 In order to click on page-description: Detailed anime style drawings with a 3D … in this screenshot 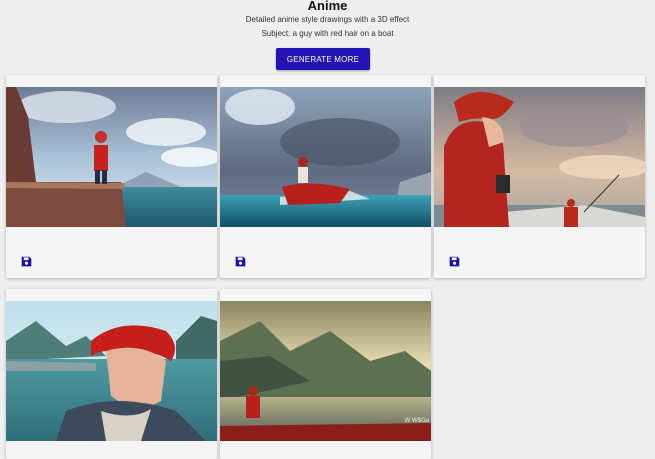, I will do `click(327, 19)`.